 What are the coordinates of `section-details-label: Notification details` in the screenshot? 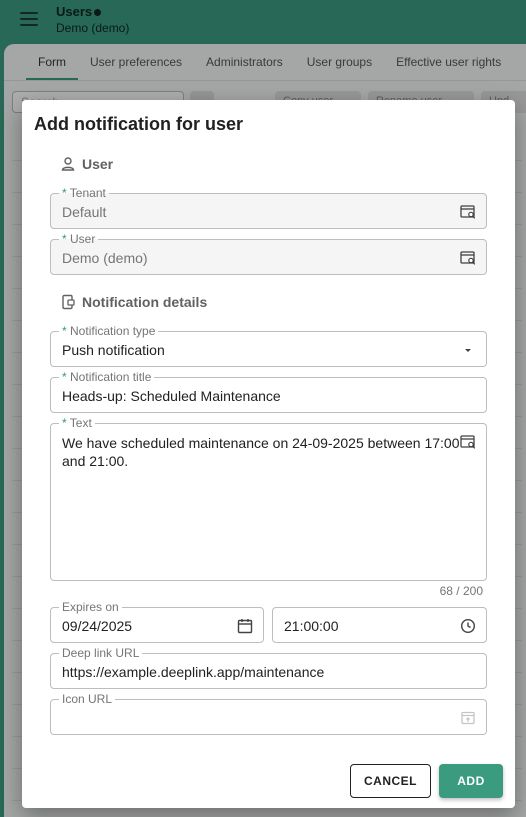 It's located at (145, 302).